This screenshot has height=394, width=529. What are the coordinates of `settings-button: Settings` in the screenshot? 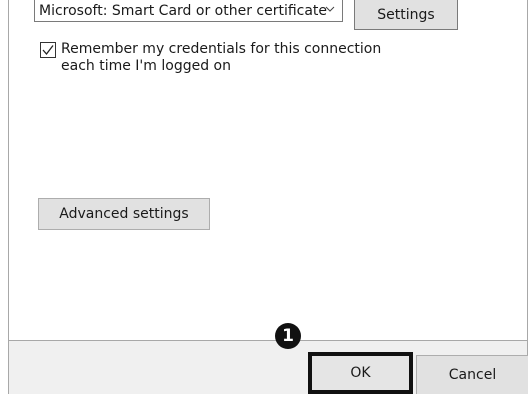 It's located at (406, 15).